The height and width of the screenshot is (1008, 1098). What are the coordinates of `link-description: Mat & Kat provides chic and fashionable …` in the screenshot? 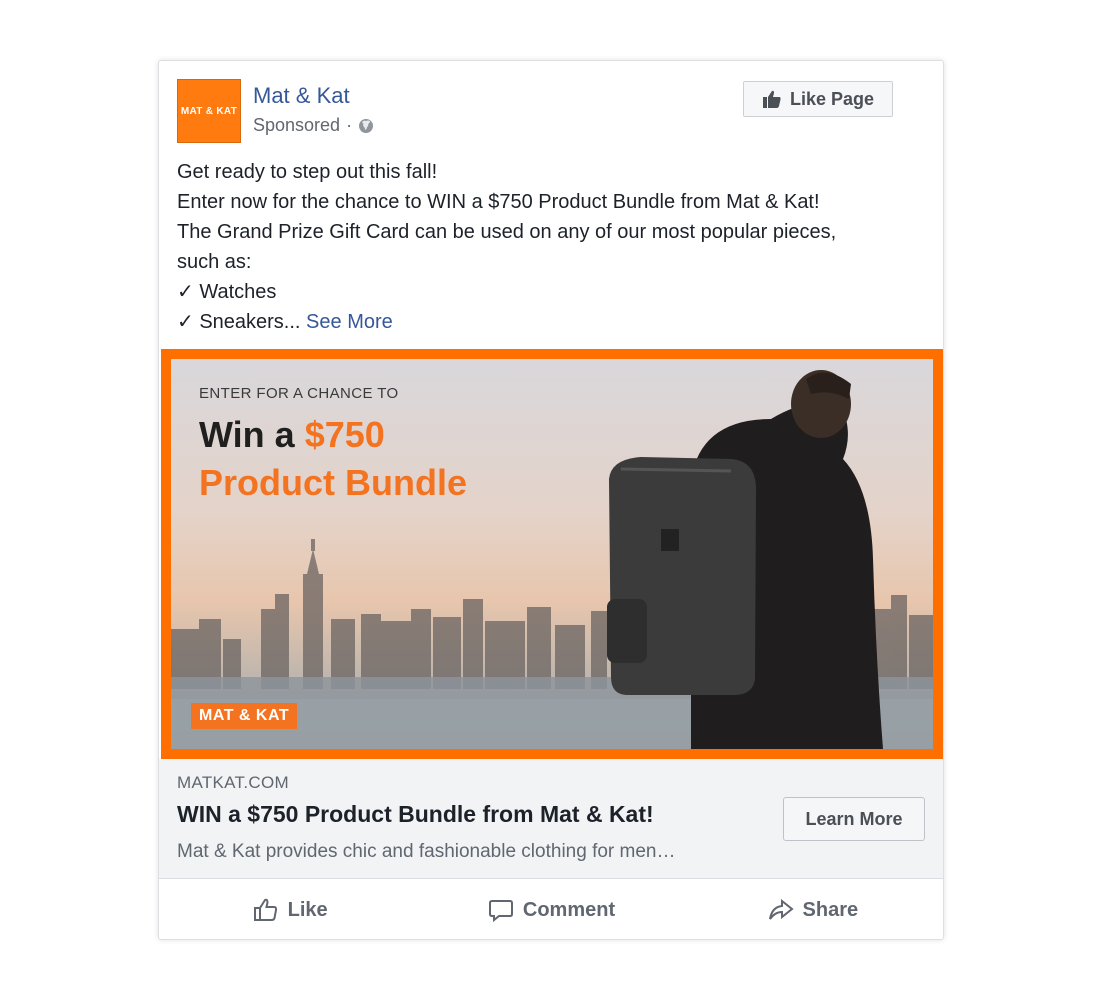 It's located at (426, 851).